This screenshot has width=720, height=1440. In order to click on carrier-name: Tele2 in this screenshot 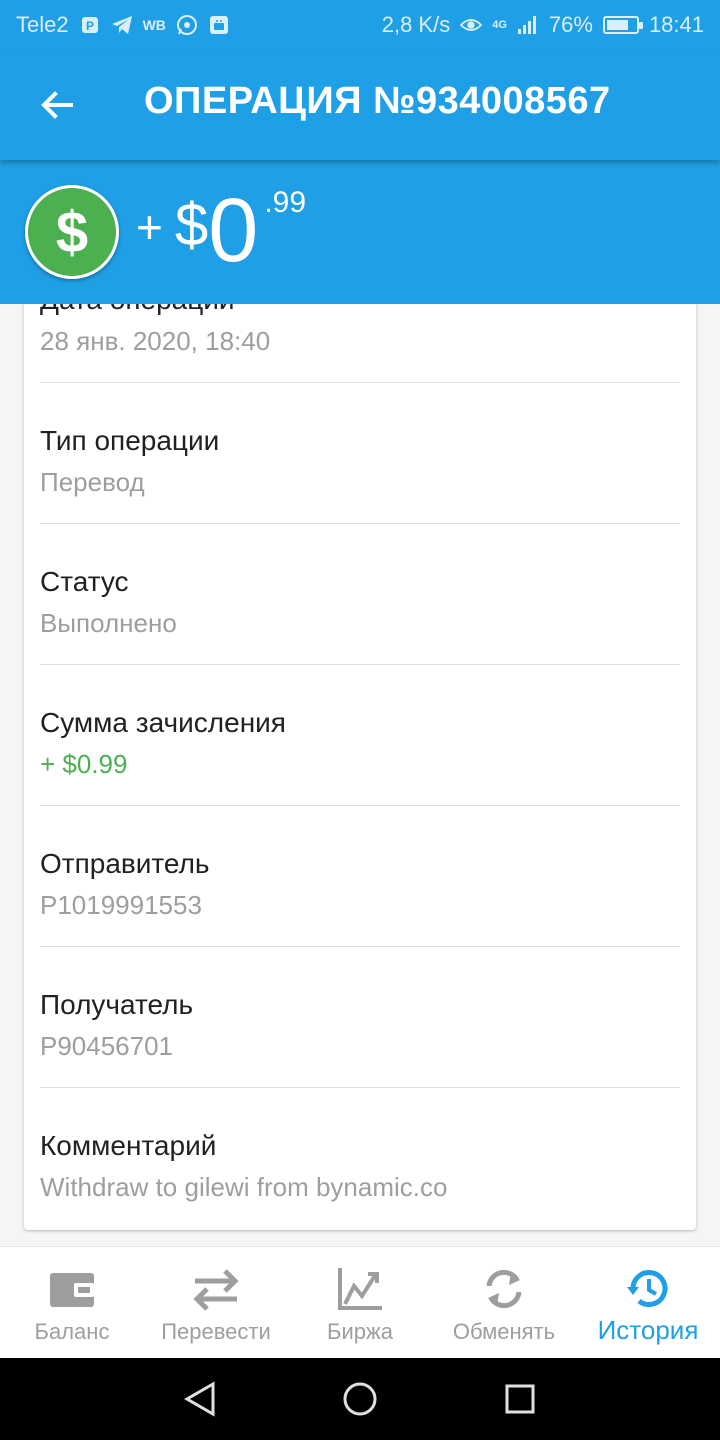, I will do `click(42, 24)`.